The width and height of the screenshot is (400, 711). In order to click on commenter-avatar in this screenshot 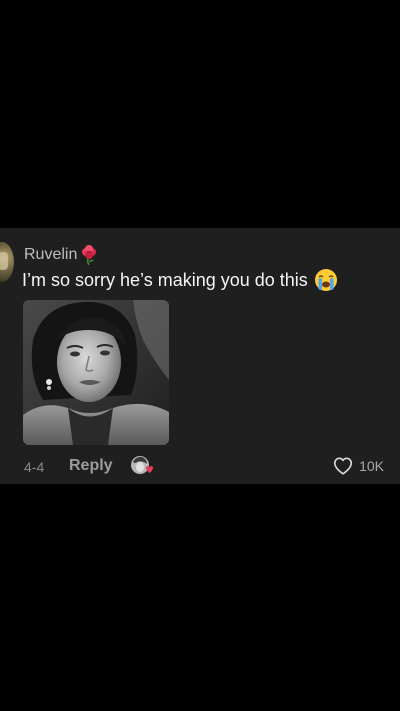, I will do `click(7, 262)`.